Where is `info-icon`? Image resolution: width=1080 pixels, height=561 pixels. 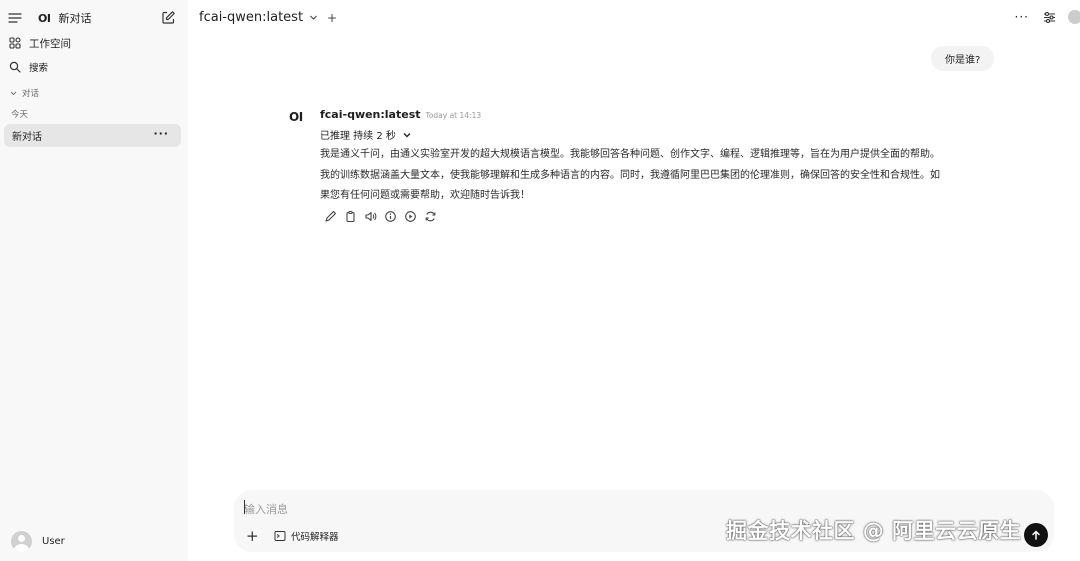 info-icon is located at coordinates (390, 216).